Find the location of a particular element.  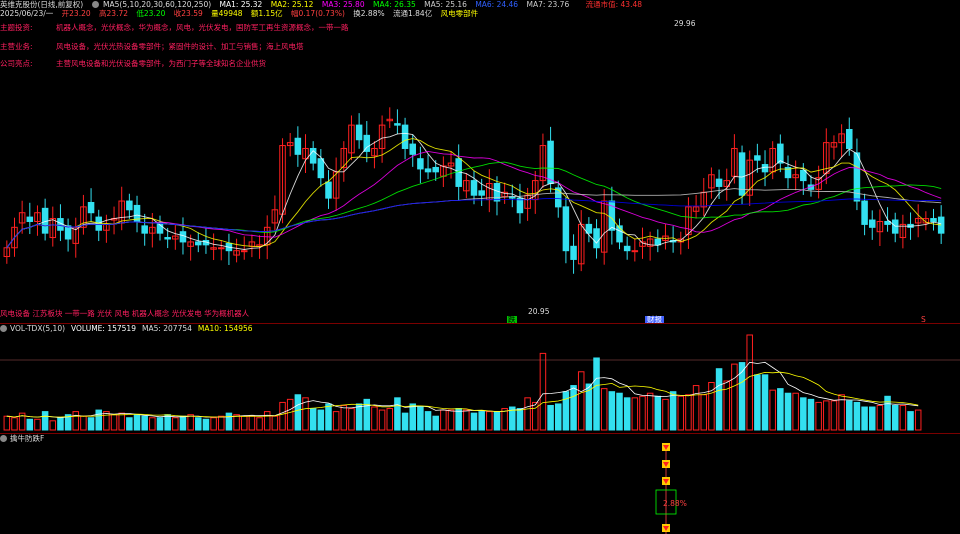

volume-title: VOL-TDX(5,10) is located at coordinates (37, 328).